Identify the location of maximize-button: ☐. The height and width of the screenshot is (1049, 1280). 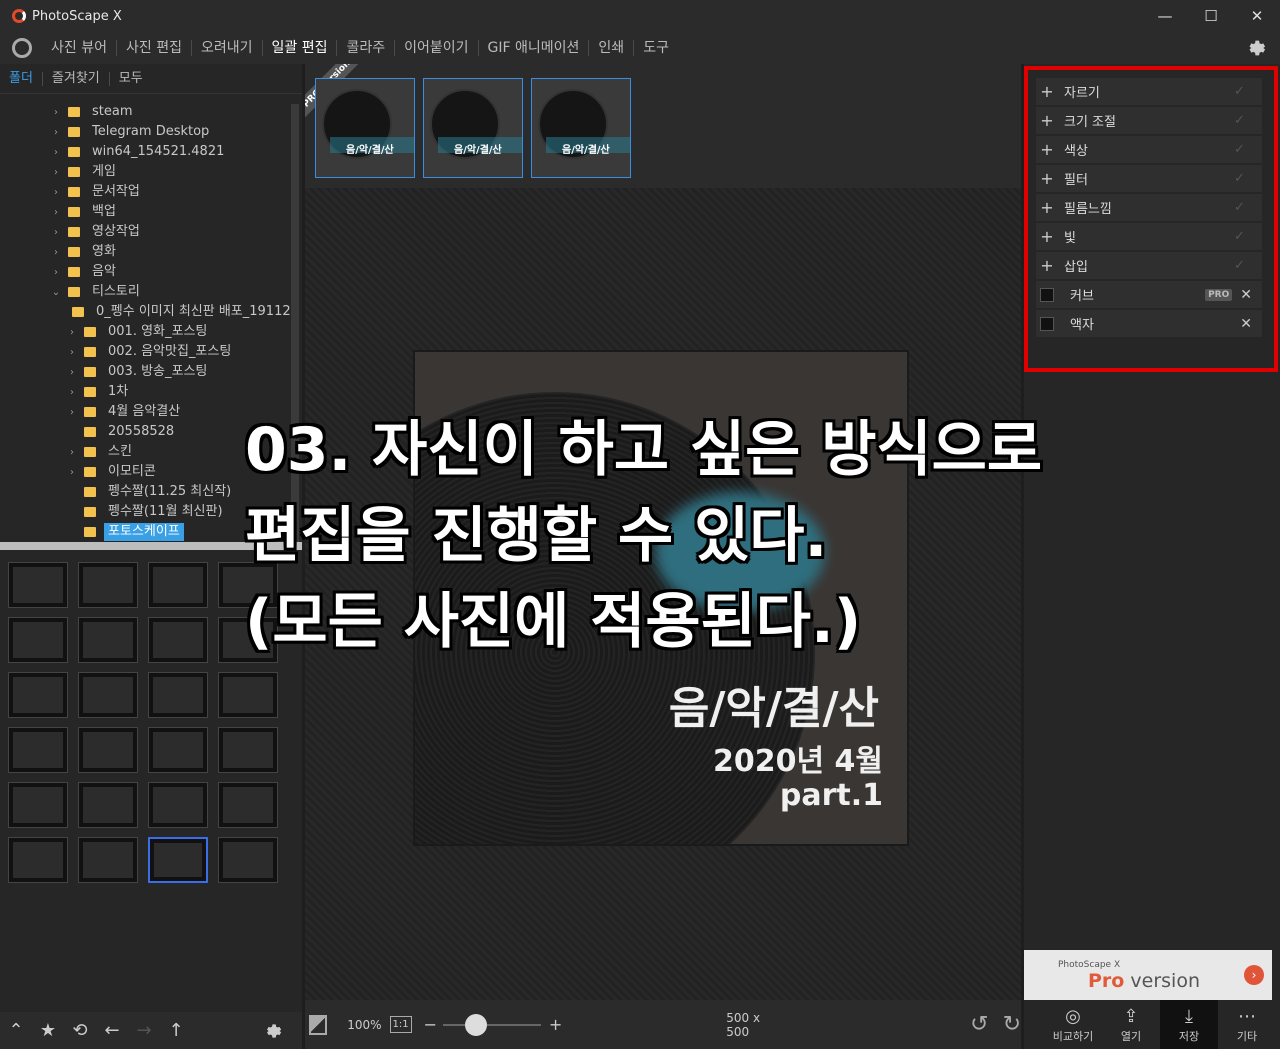
(1211, 16).